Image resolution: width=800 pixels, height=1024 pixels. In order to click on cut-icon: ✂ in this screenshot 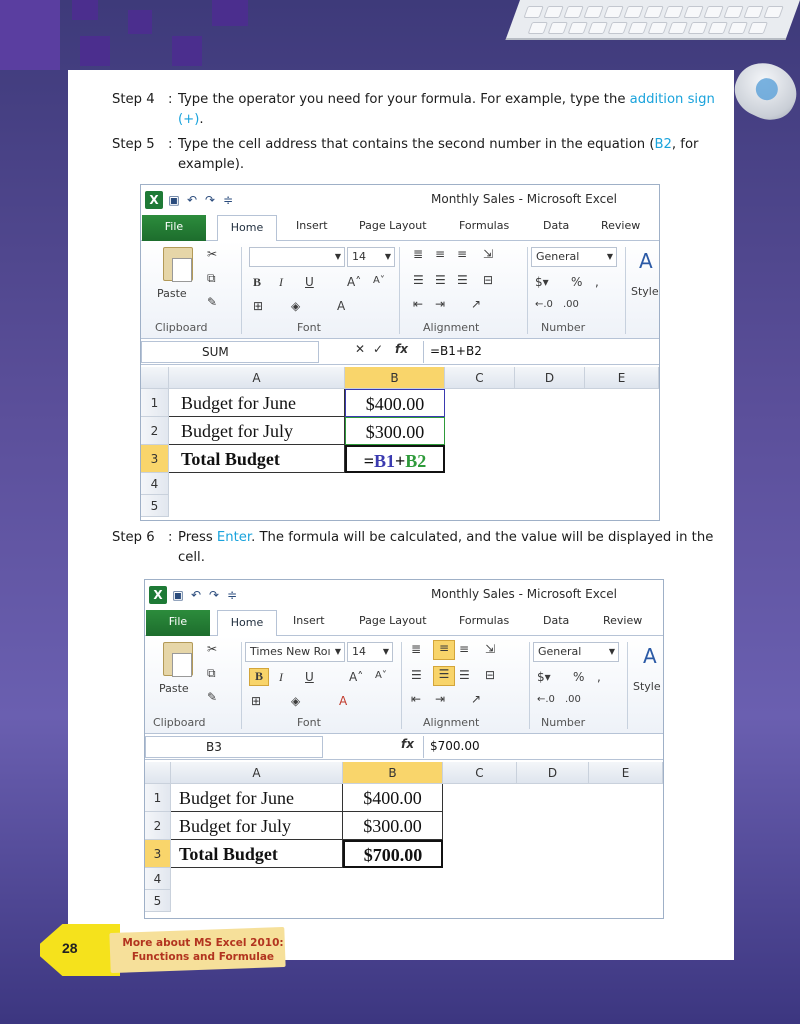, I will do `click(212, 254)`.